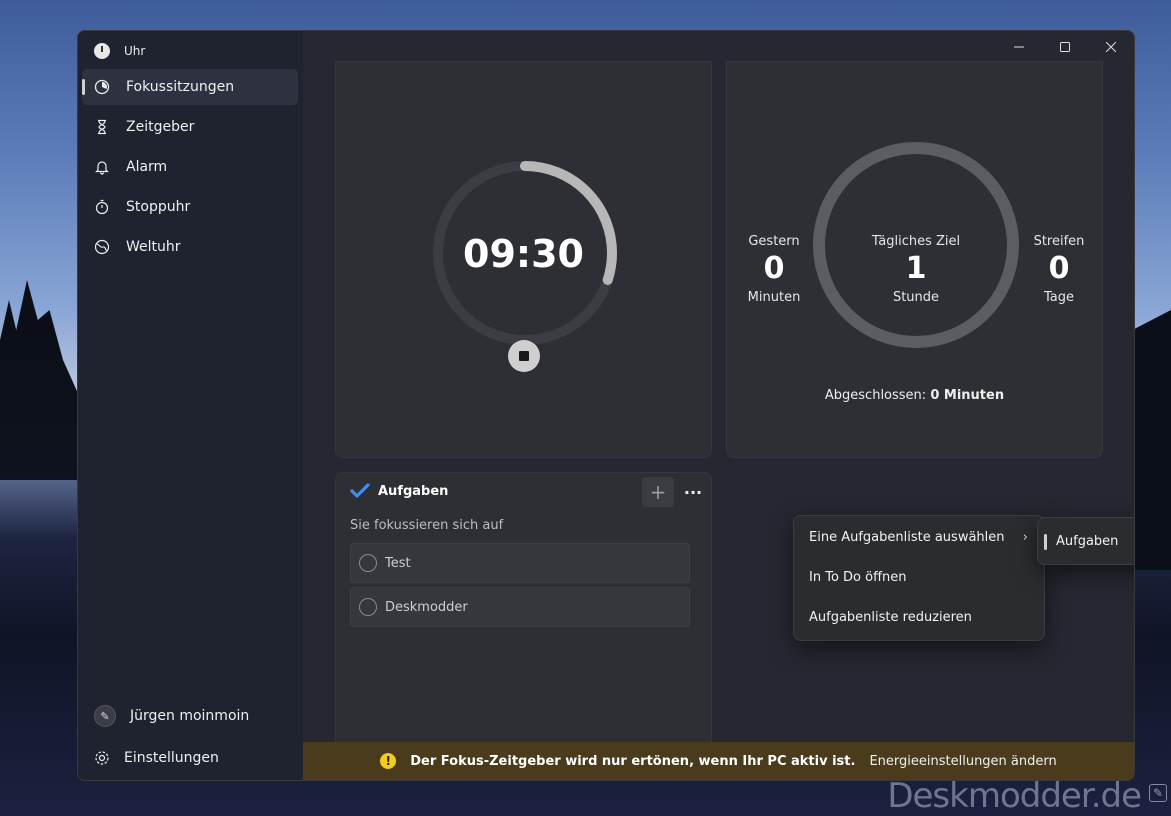  I want to click on stat-label: Tägliches Ziel, so click(916, 241).